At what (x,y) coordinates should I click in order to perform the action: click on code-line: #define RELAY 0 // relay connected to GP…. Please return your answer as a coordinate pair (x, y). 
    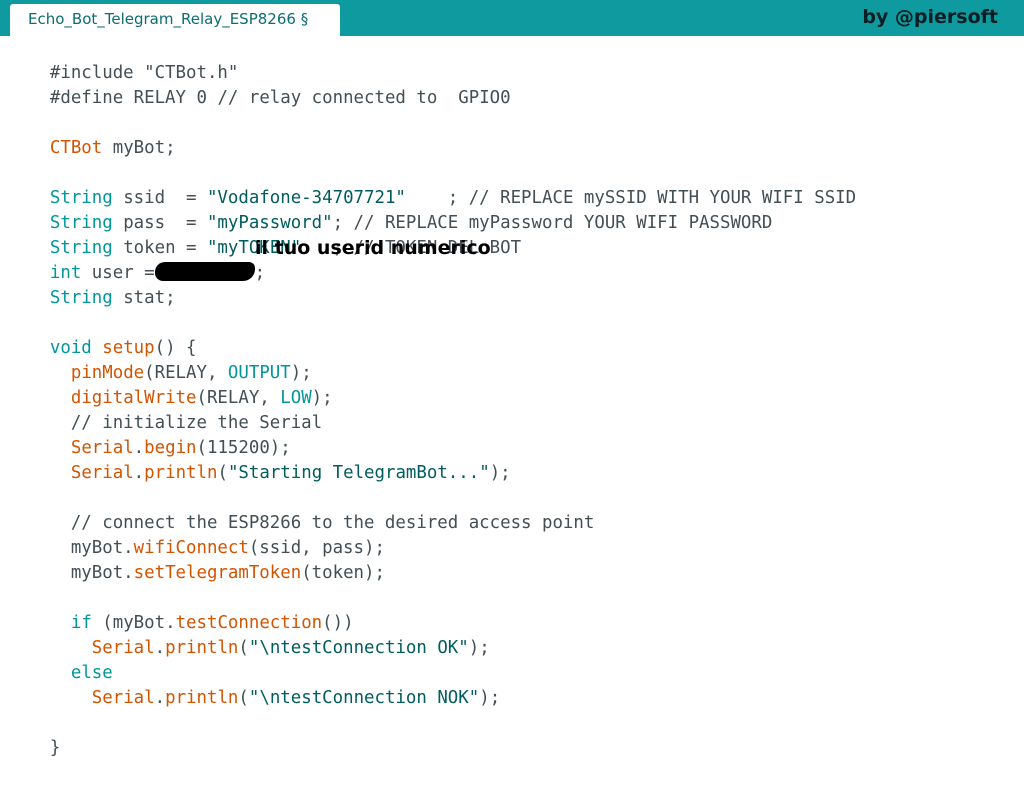
    Looking at the image, I should click on (259, 84).